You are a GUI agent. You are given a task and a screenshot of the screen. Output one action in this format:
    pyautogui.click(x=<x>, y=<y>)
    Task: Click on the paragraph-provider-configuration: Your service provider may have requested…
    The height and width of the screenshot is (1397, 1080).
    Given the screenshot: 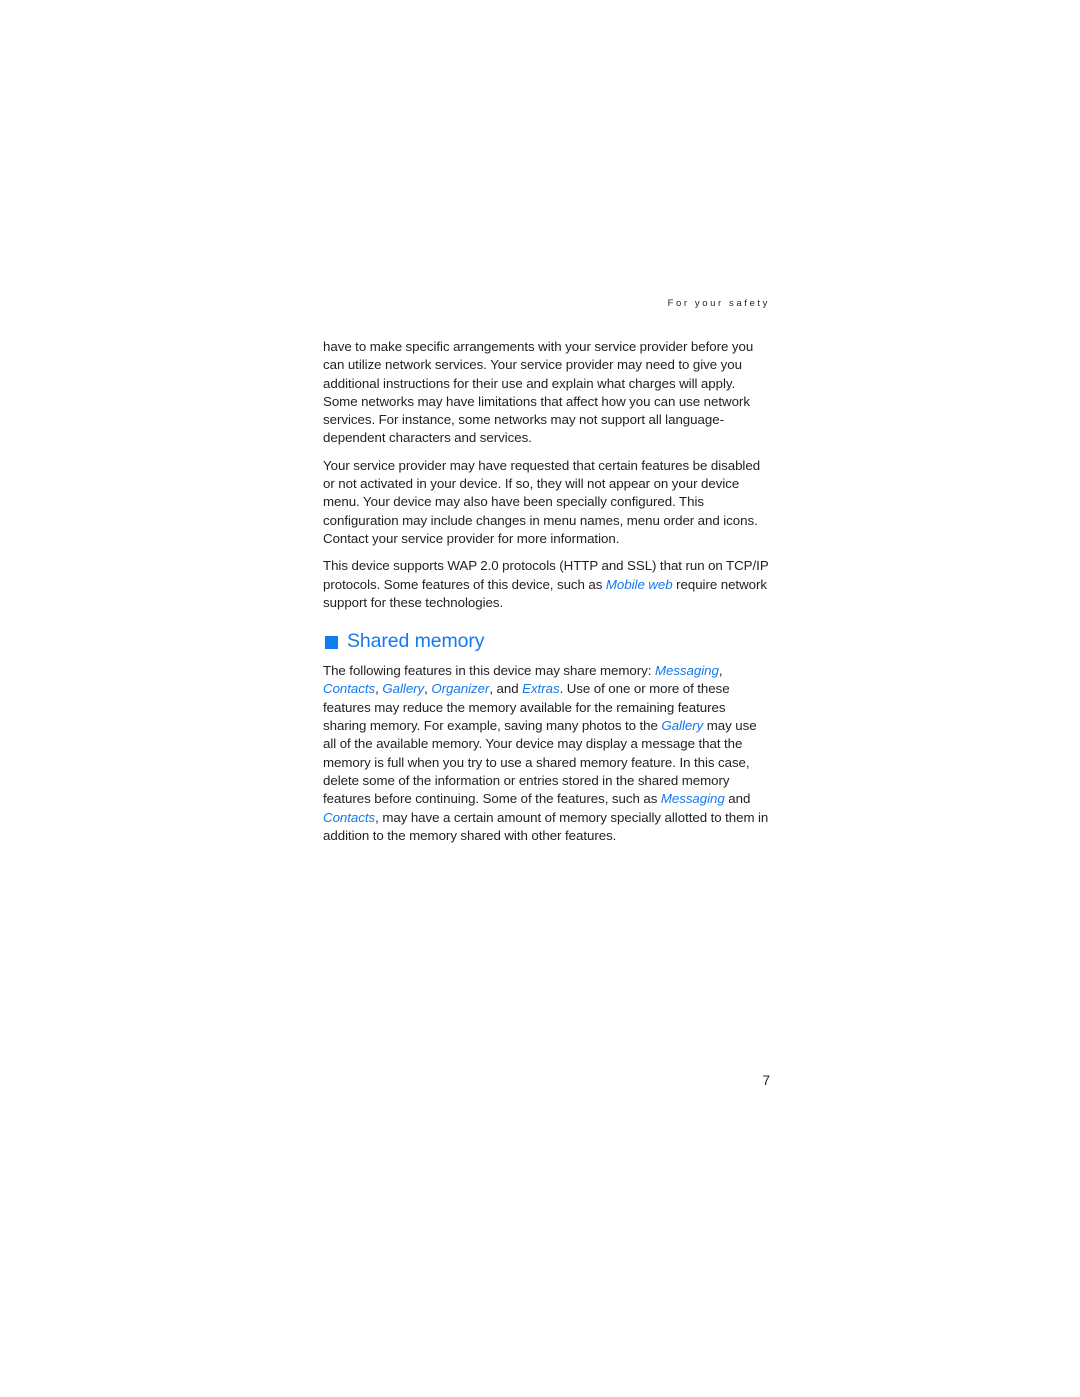 What is the action you would take?
    pyautogui.click(x=542, y=501)
    